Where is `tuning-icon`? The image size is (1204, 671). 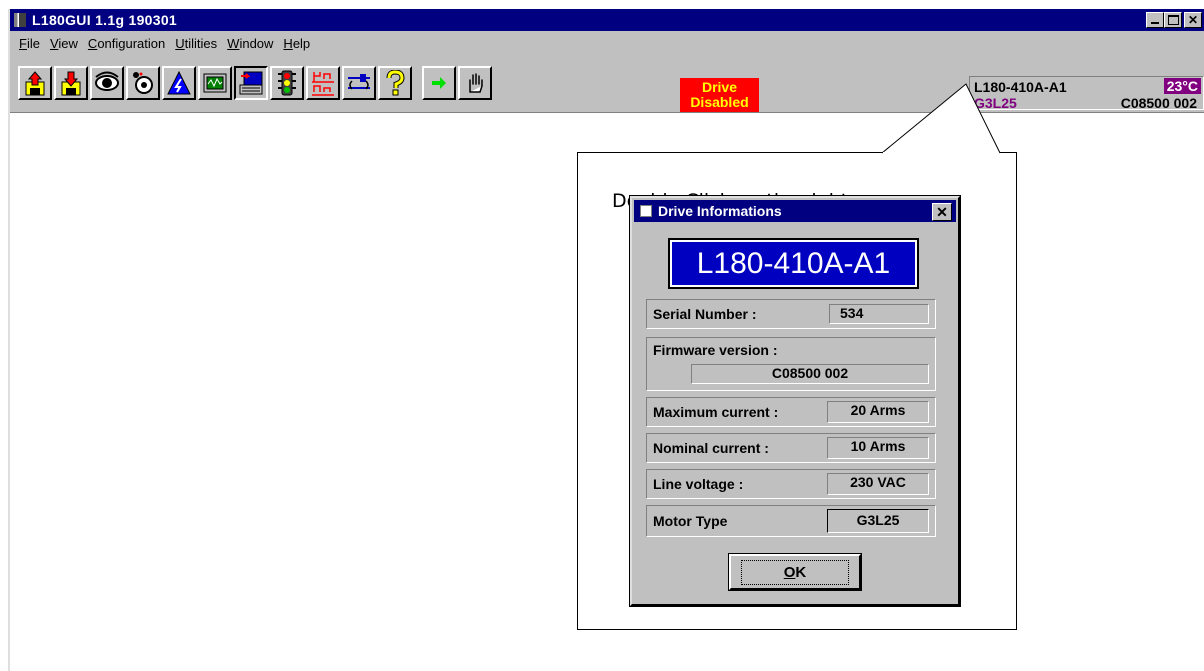 tuning-icon is located at coordinates (143, 83).